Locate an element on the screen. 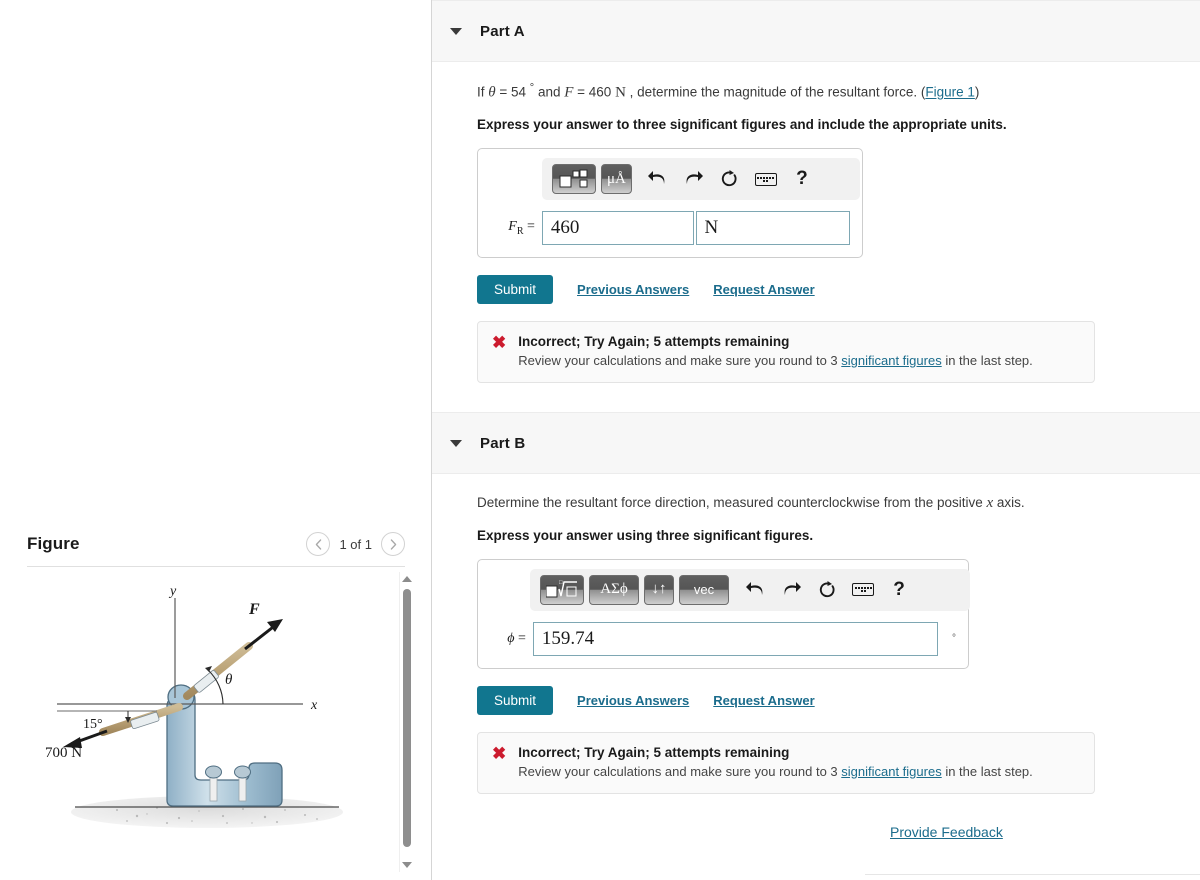  greek-letters-label: ΑΣϕ is located at coordinates (614, 589).